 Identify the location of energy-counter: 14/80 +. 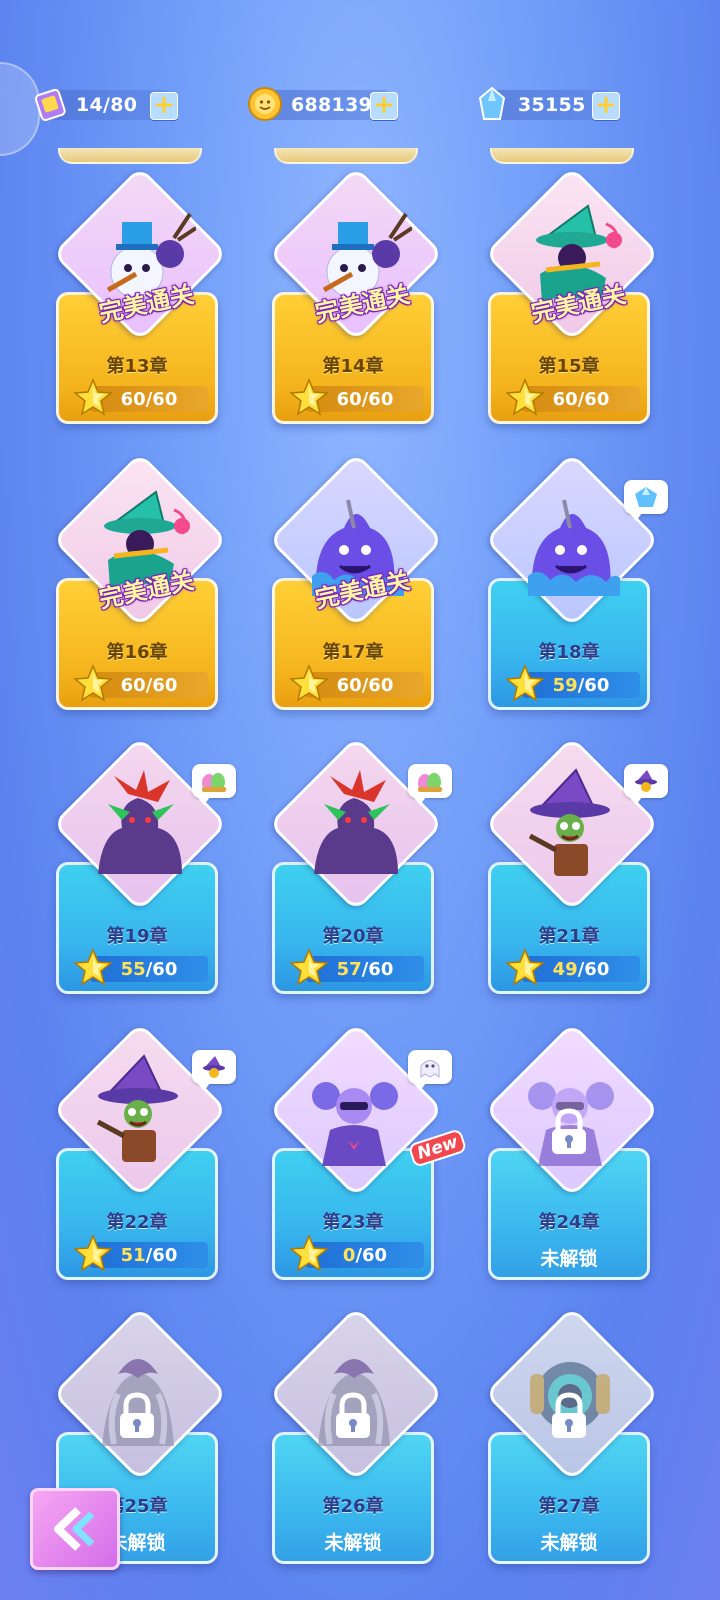
(106, 104).